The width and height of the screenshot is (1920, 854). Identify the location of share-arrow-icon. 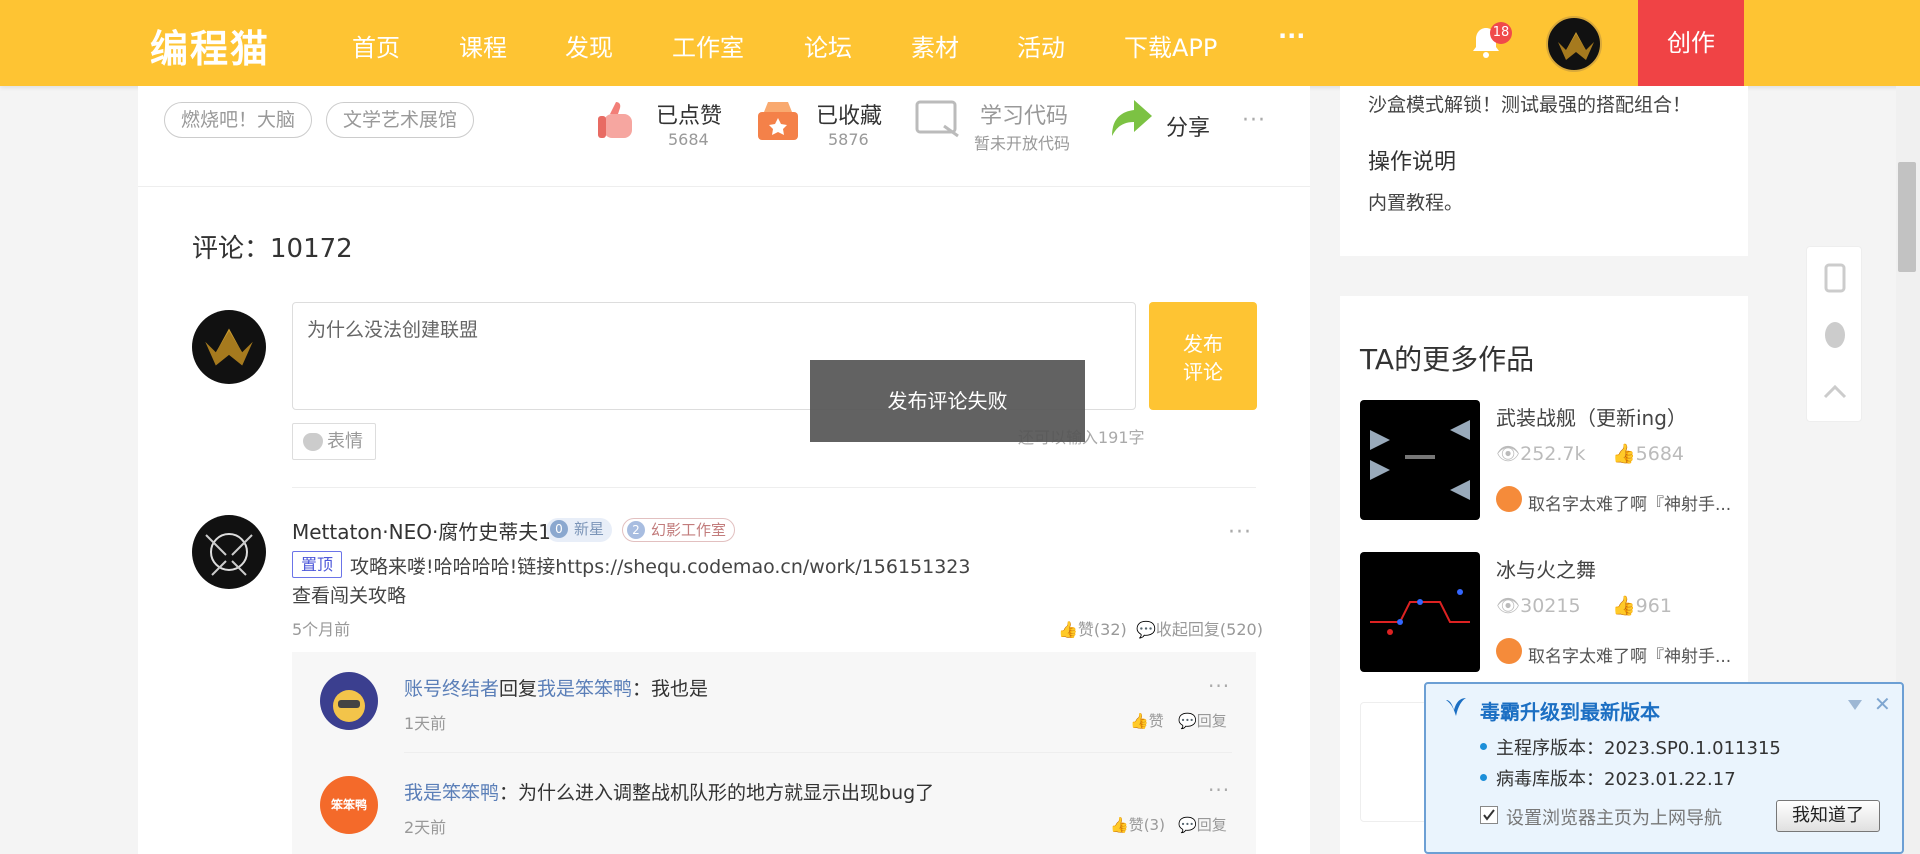
(1132, 118).